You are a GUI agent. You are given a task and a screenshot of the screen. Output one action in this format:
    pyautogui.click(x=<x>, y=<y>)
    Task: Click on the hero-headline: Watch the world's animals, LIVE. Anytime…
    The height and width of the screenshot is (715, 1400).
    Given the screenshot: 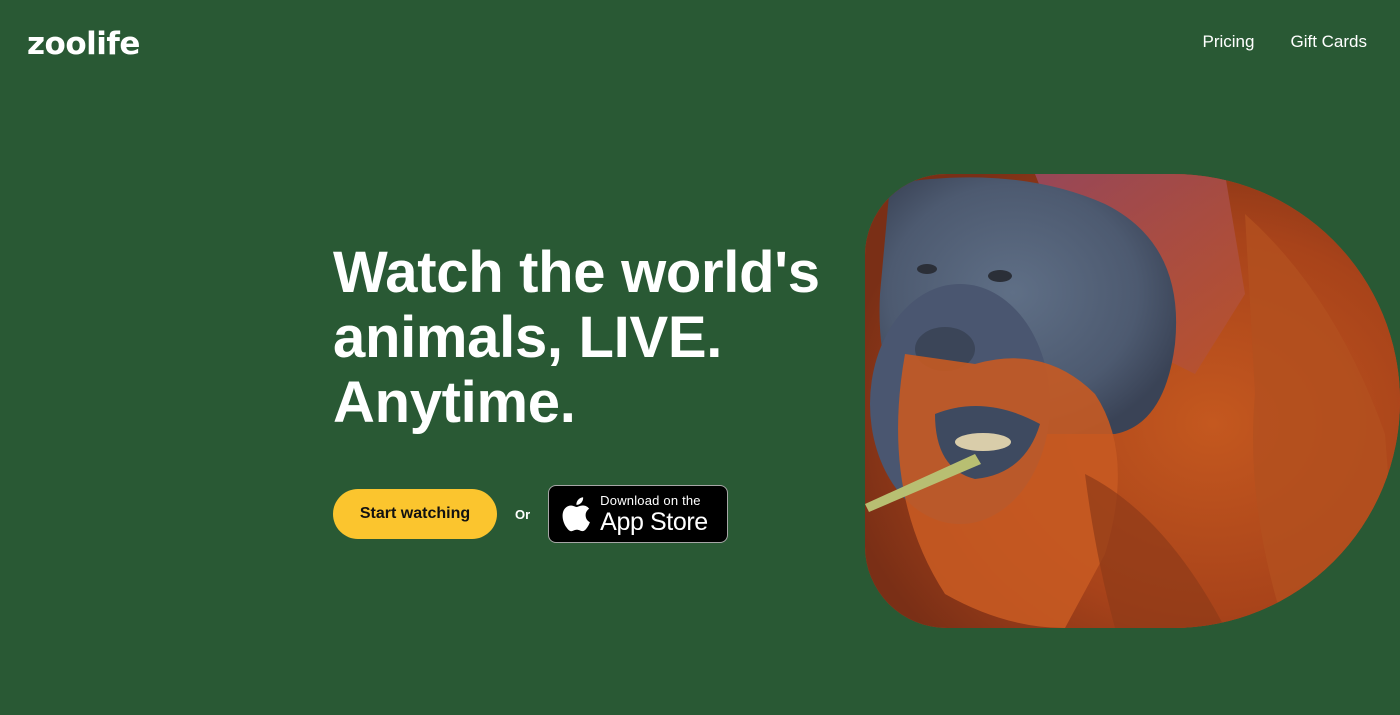 What is the action you would take?
    pyautogui.click(x=576, y=337)
    